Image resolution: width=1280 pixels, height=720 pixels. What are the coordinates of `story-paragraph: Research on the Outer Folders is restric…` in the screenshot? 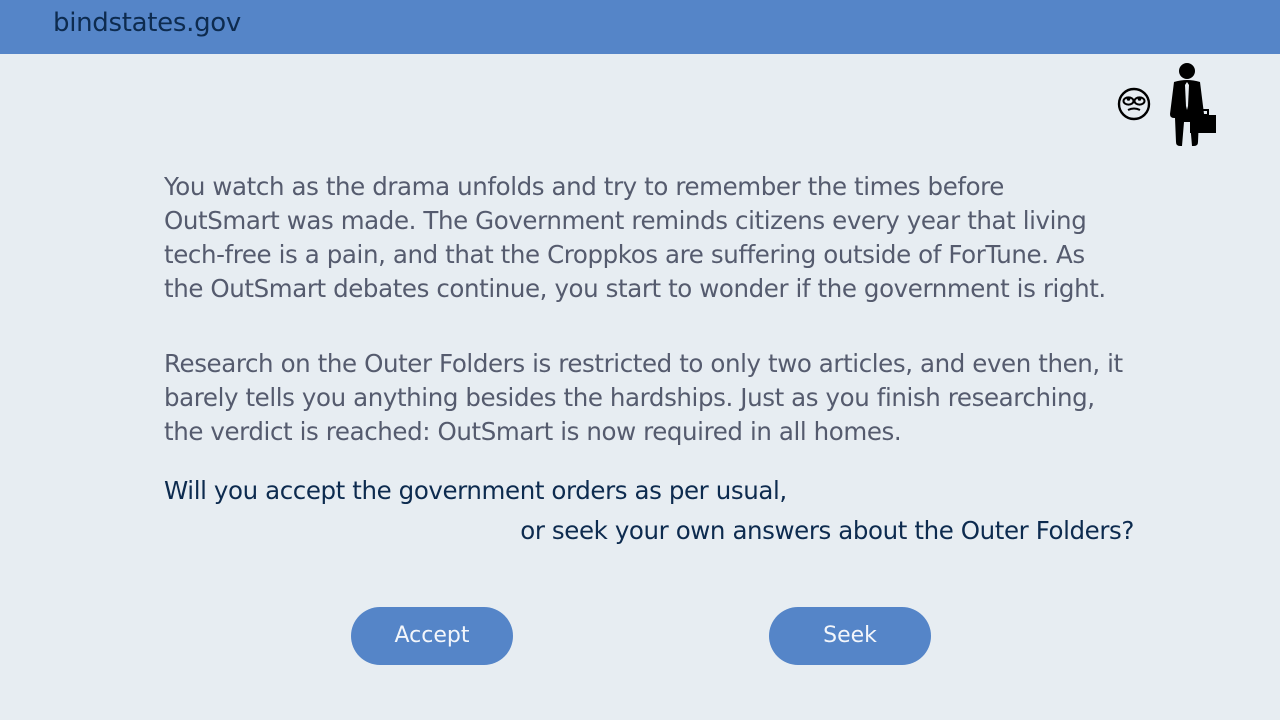 It's located at (643, 397).